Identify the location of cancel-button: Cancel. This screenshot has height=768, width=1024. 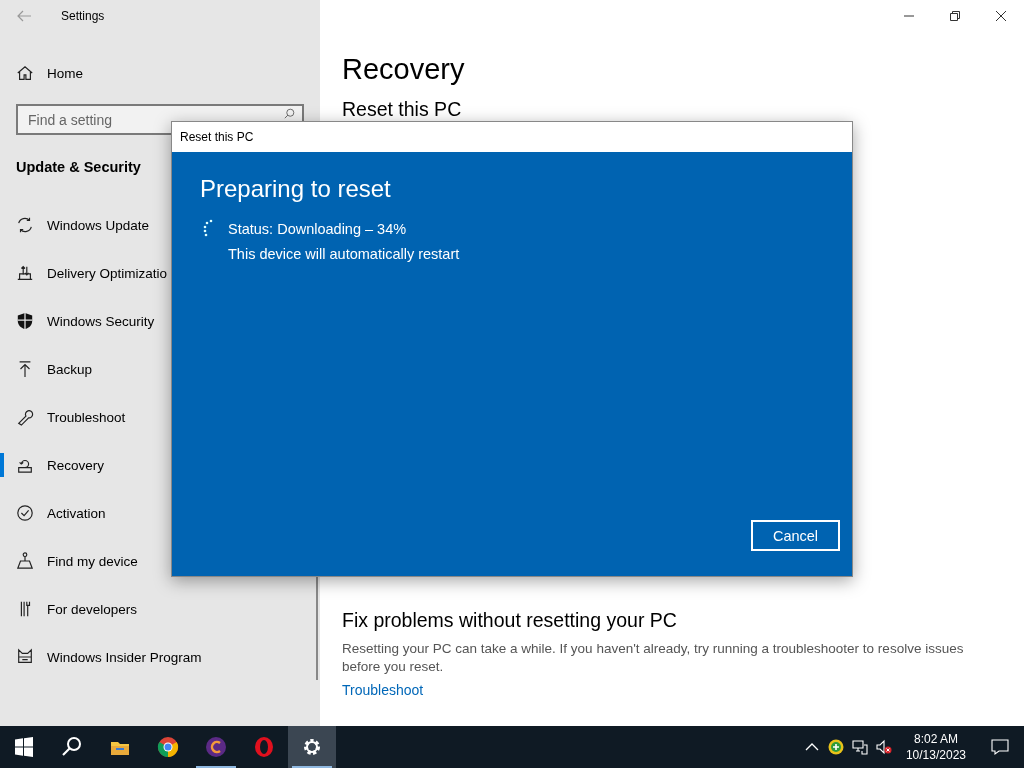
(795, 535).